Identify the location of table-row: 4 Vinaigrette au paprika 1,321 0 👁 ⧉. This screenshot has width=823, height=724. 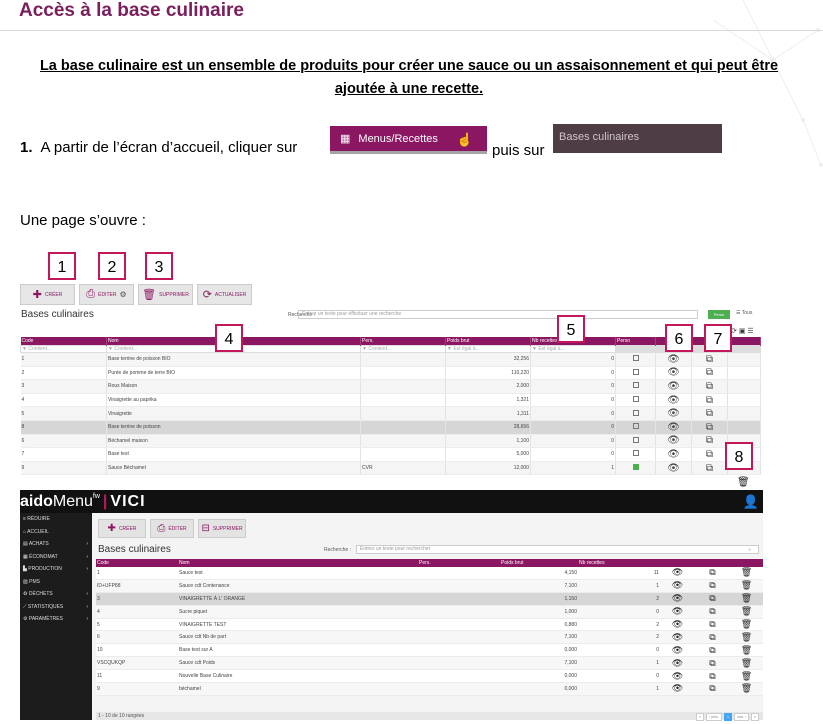
(390, 400).